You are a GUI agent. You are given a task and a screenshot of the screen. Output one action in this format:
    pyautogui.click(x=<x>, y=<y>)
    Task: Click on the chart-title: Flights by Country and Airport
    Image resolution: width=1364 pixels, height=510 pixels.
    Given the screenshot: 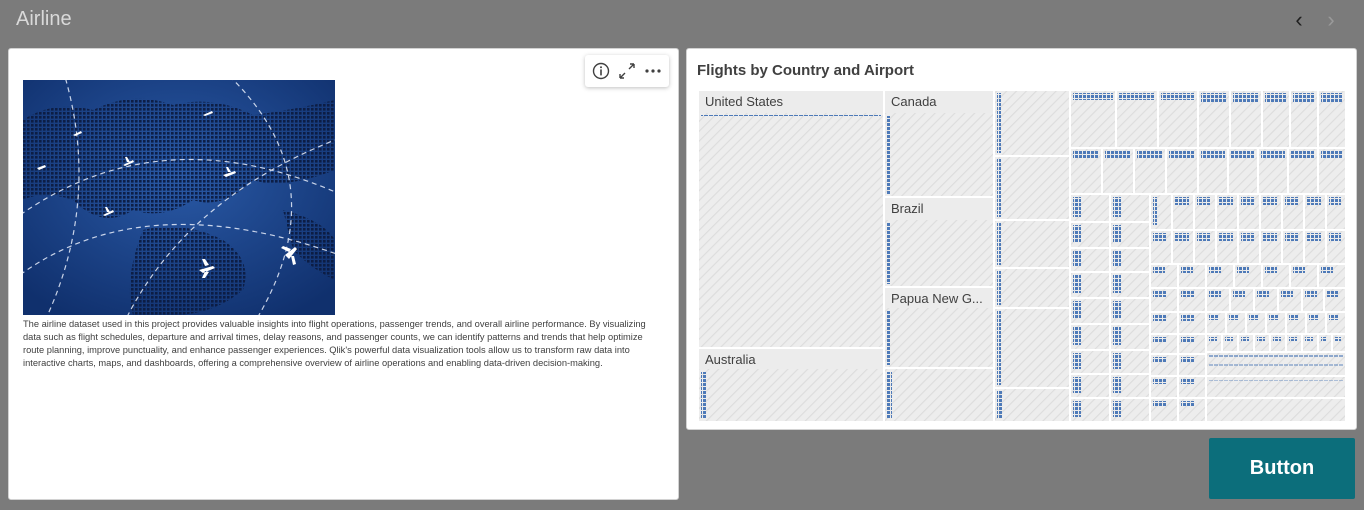 What is the action you would take?
    pyautogui.click(x=805, y=70)
    